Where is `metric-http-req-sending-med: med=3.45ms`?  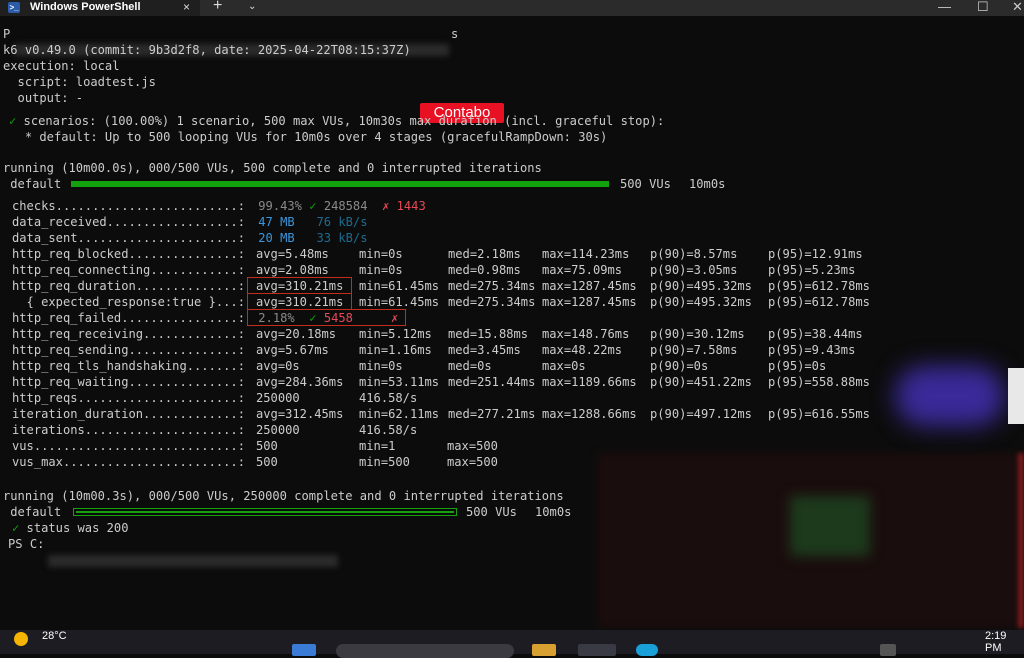 metric-http-req-sending-med: med=3.45ms is located at coordinates (484, 350).